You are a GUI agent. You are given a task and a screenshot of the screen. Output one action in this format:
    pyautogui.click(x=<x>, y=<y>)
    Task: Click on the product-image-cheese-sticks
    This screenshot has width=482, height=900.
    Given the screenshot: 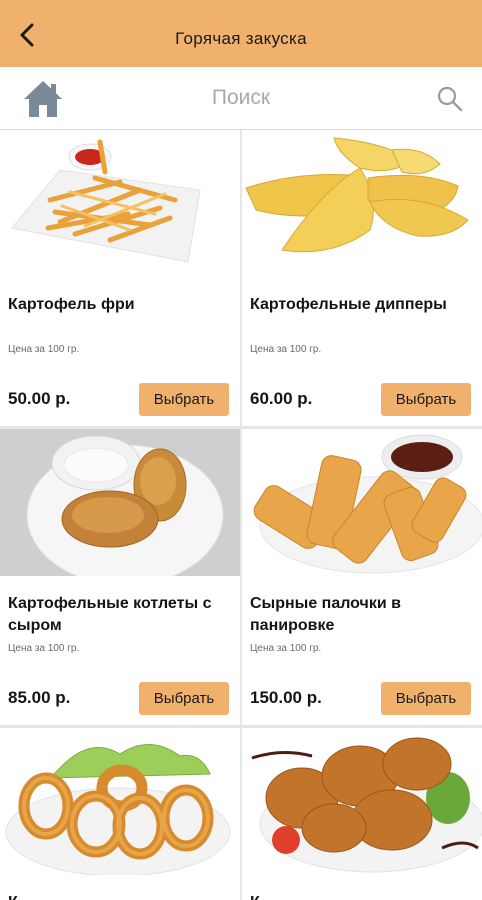 What is the action you would take?
    pyautogui.click(x=362, y=502)
    